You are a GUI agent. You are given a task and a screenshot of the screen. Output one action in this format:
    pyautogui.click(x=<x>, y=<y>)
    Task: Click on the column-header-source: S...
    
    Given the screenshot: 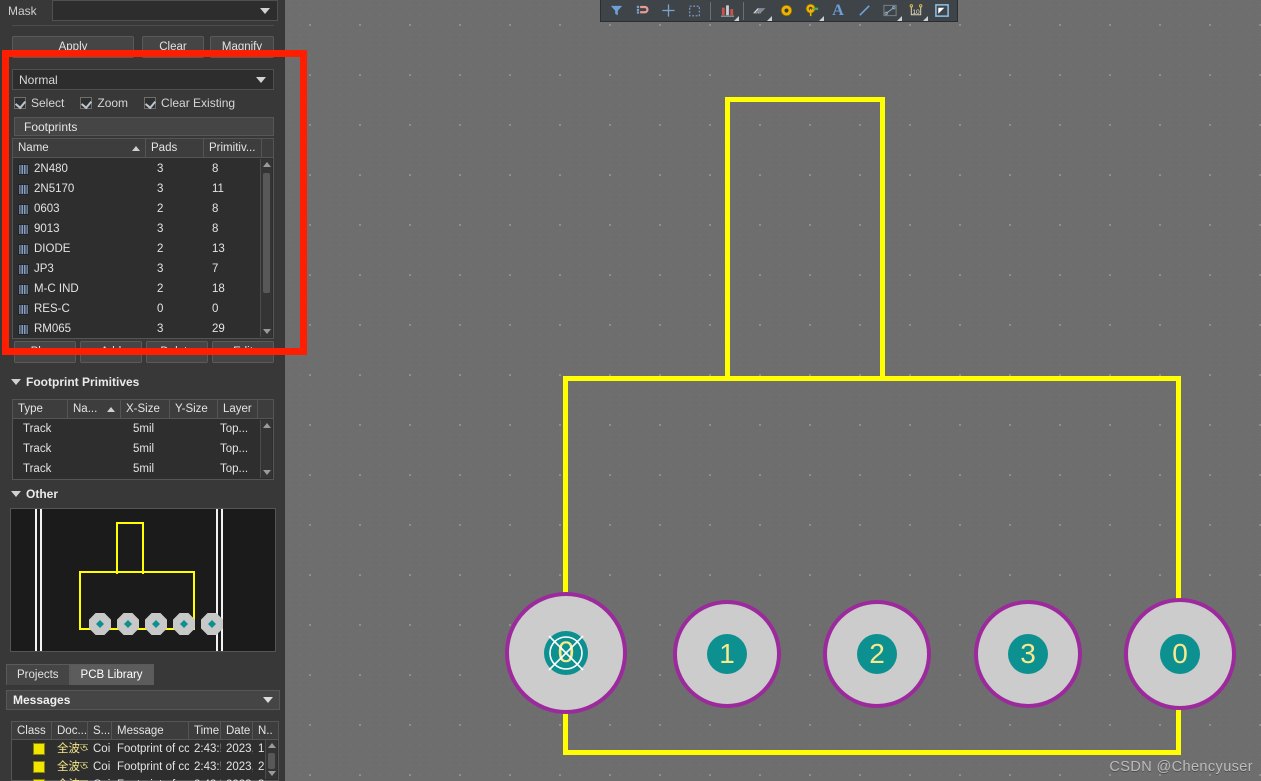 What is the action you would take?
    pyautogui.click(x=100, y=730)
    